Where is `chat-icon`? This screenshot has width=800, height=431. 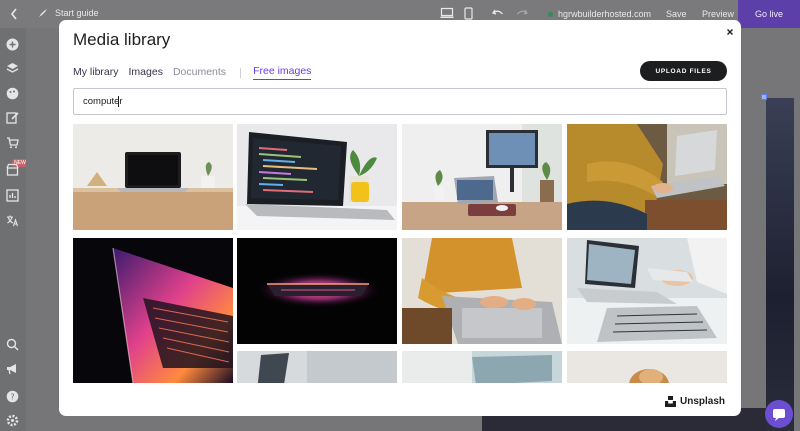 chat-icon is located at coordinates (779, 415).